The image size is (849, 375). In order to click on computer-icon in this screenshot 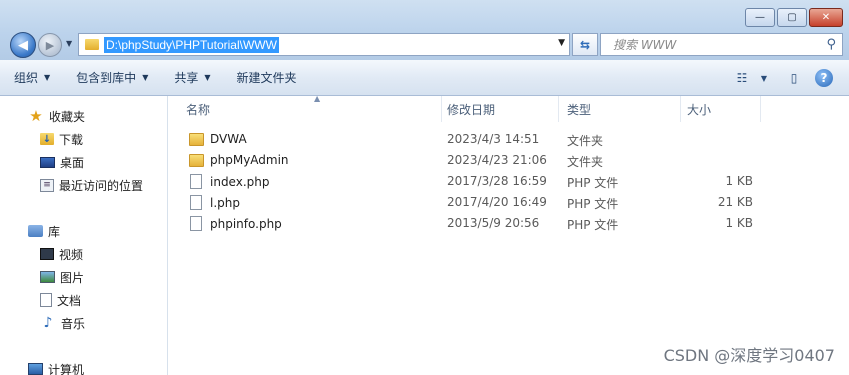, I will do `click(35, 369)`.